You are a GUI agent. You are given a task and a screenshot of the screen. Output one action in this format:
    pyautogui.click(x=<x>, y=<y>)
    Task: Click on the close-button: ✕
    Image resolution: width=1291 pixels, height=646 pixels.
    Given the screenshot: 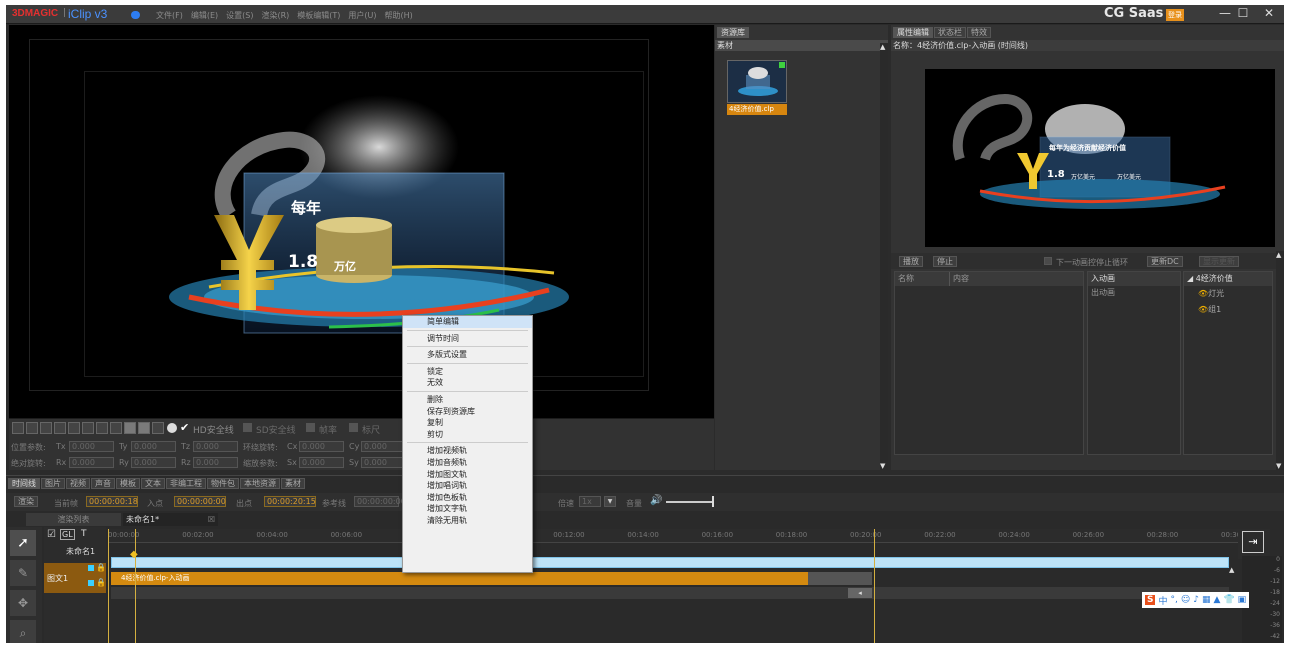 What is the action you would take?
    pyautogui.click(x=1269, y=14)
    